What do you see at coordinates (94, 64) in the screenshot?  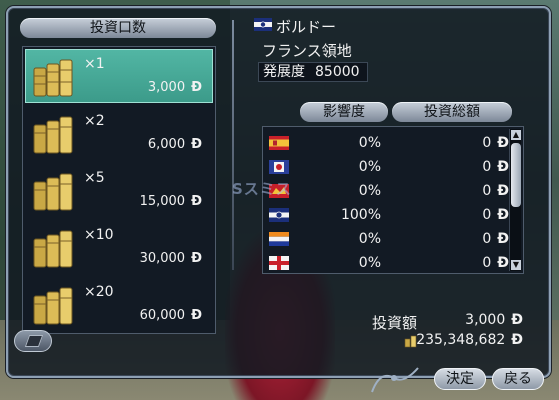 I see `option-multiplier: ×1` at bounding box center [94, 64].